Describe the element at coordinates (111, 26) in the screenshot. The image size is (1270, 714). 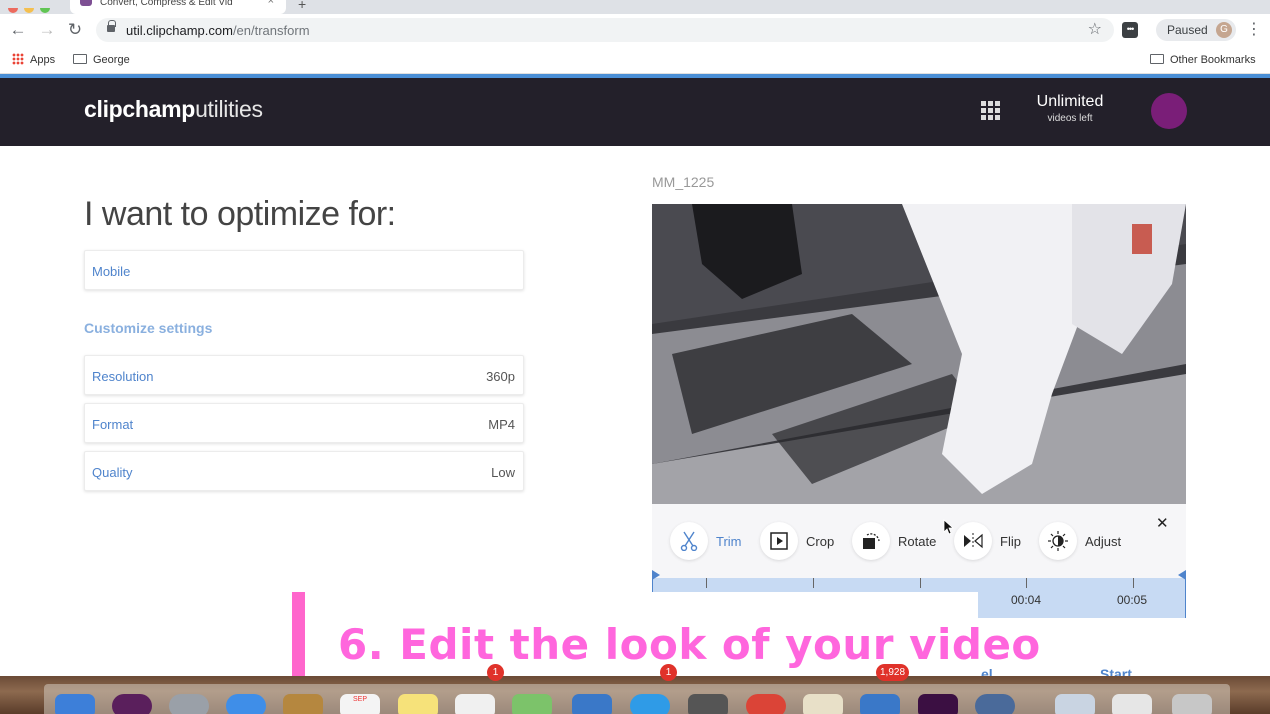
I see `lock-icon` at that location.